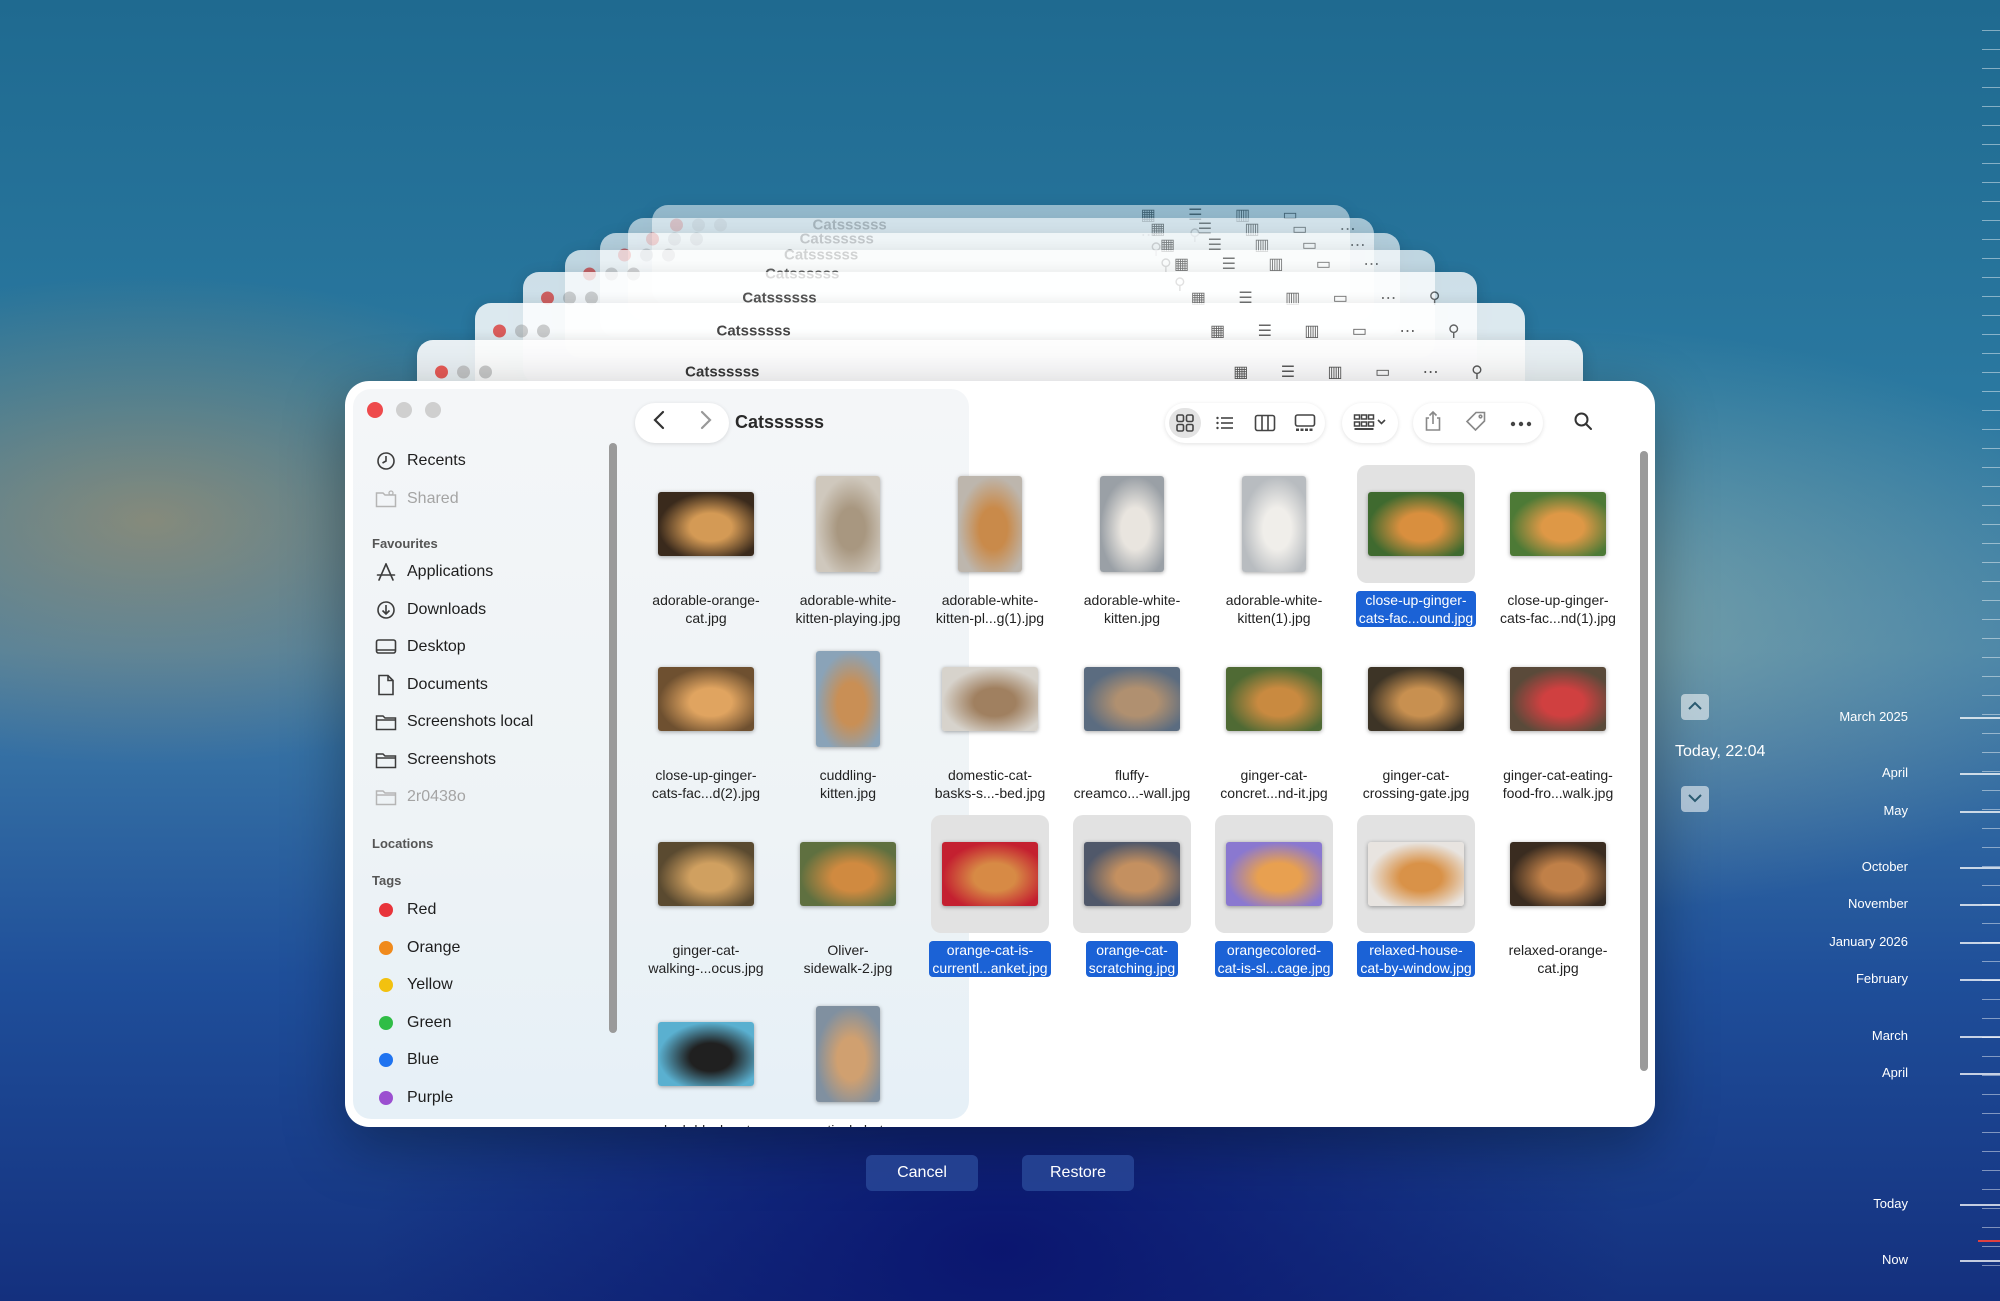  Describe the element at coordinates (1895, 1259) in the screenshot. I see `timeline-label: Now` at that location.